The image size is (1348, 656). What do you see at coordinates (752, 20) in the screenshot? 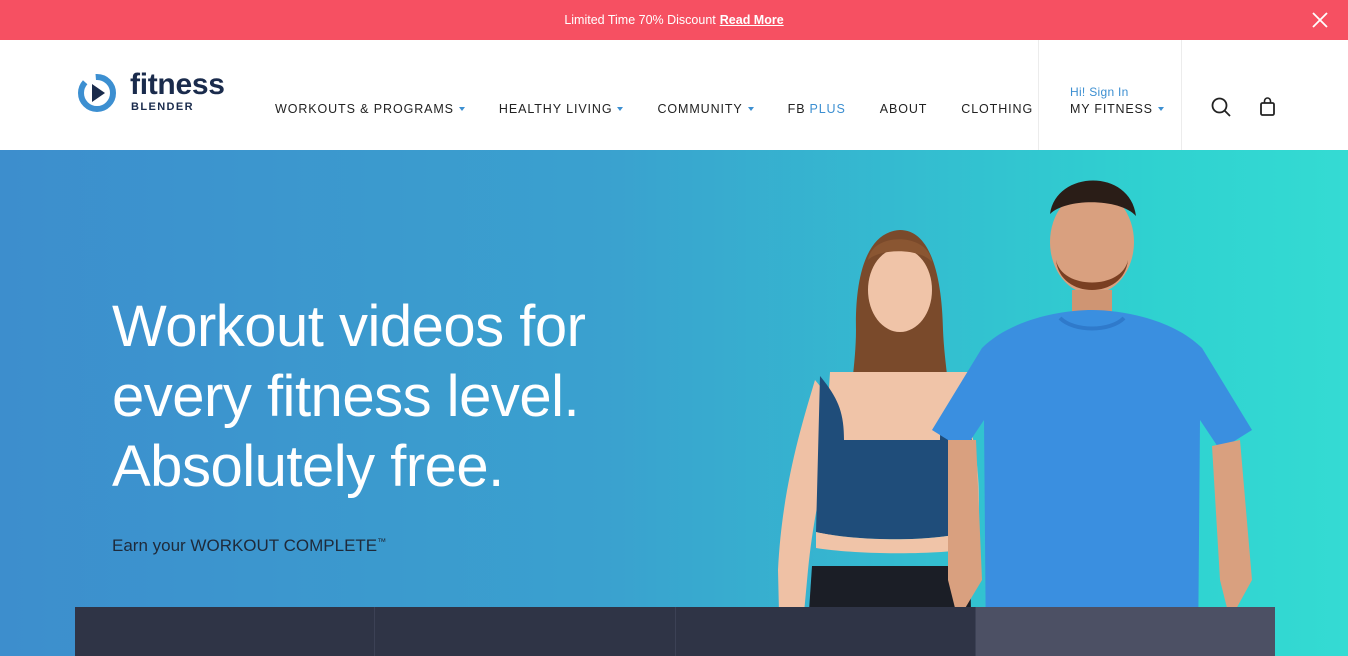
I see `promo-read-more-link: Read More` at bounding box center [752, 20].